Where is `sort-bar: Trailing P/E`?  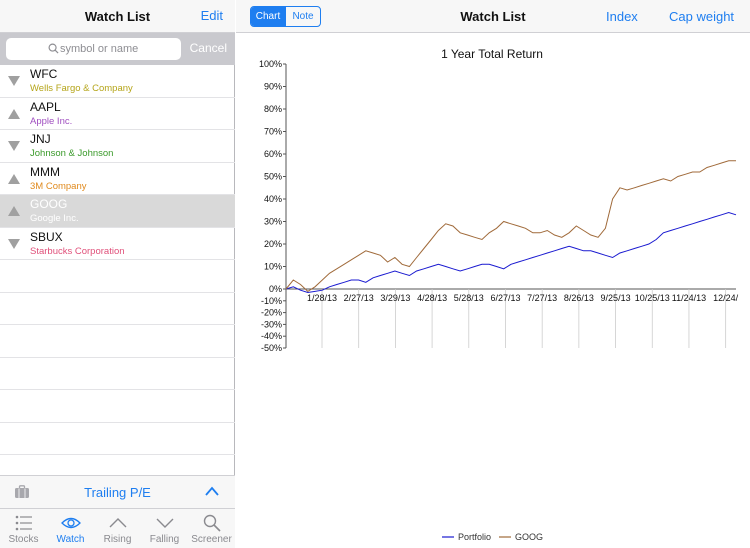
sort-bar: Trailing P/E is located at coordinates (117, 491).